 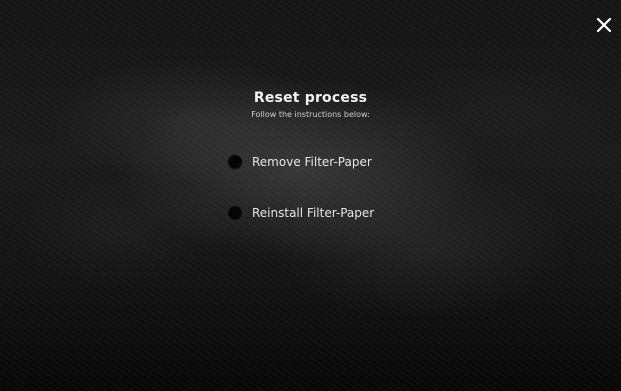 I want to click on close-icon, so click(x=604, y=25).